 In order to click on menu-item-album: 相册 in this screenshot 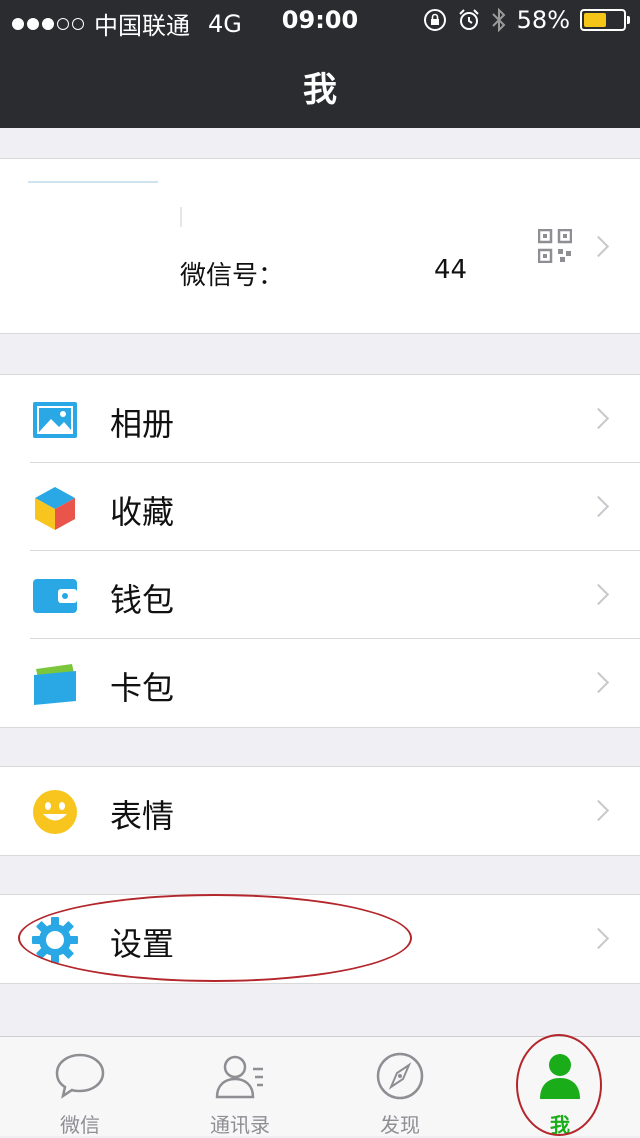, I will do `click(320, 419)`.